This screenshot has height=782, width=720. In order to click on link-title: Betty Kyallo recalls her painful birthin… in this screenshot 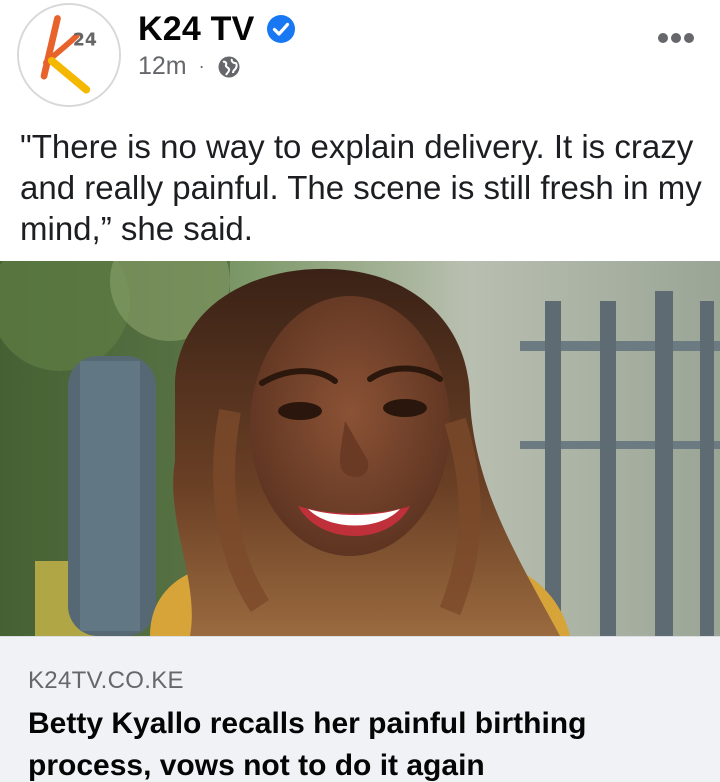, I will do `click(358, 742)`.